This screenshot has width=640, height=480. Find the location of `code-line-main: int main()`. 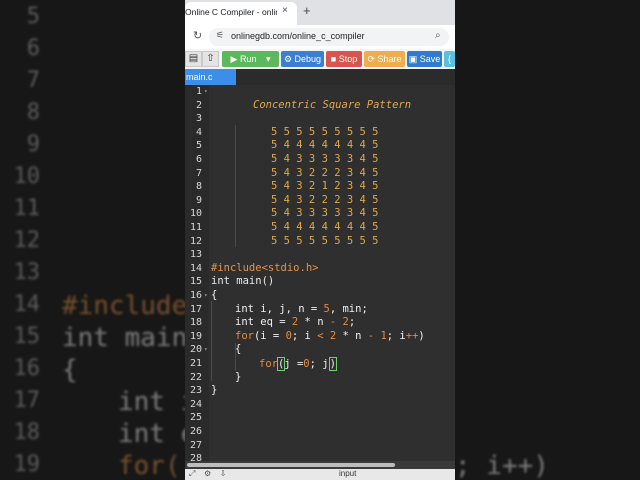

code-line-main: int main() is located at coordinates (243, 281).